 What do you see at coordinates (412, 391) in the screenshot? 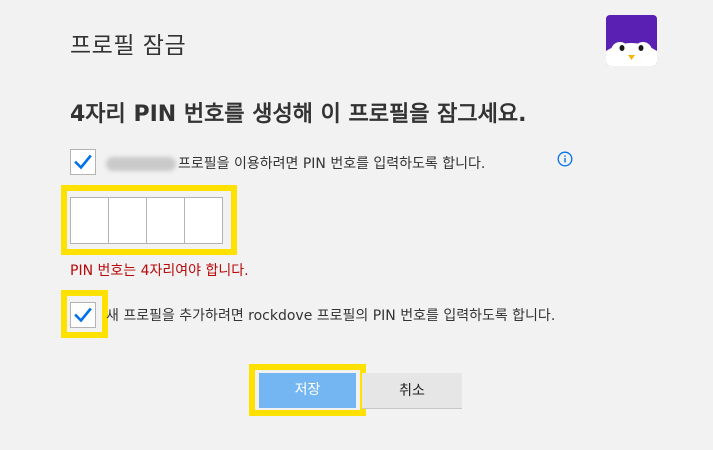
I see `cancel-button: 취소` at bounding box center [412, 391].